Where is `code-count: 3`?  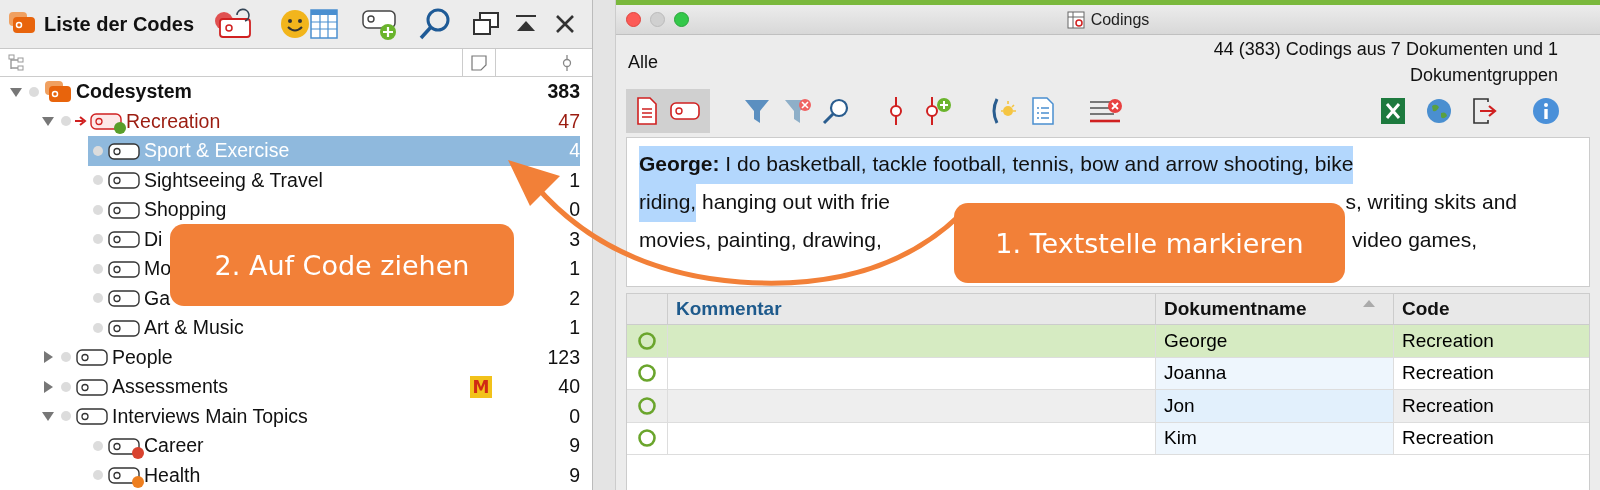
code-count: 3 is located at coordinates (574, 239).